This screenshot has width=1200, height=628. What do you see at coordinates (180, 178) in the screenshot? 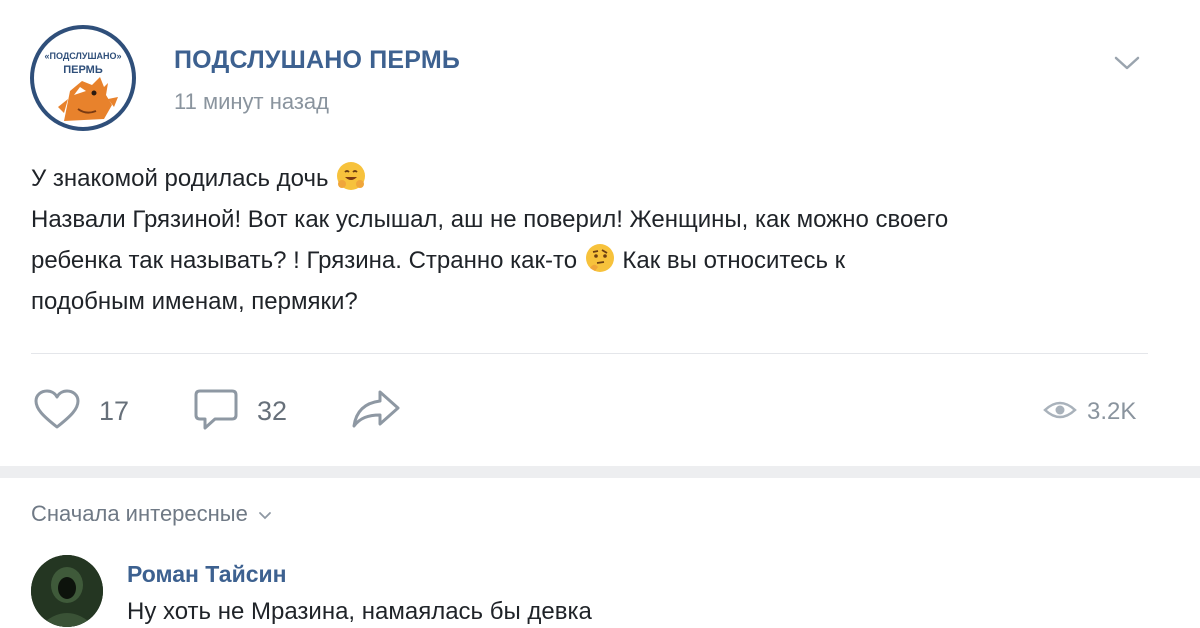
I see `post-line-1-text: У знакомой родилась дочь` at bounding box center [180, 178].